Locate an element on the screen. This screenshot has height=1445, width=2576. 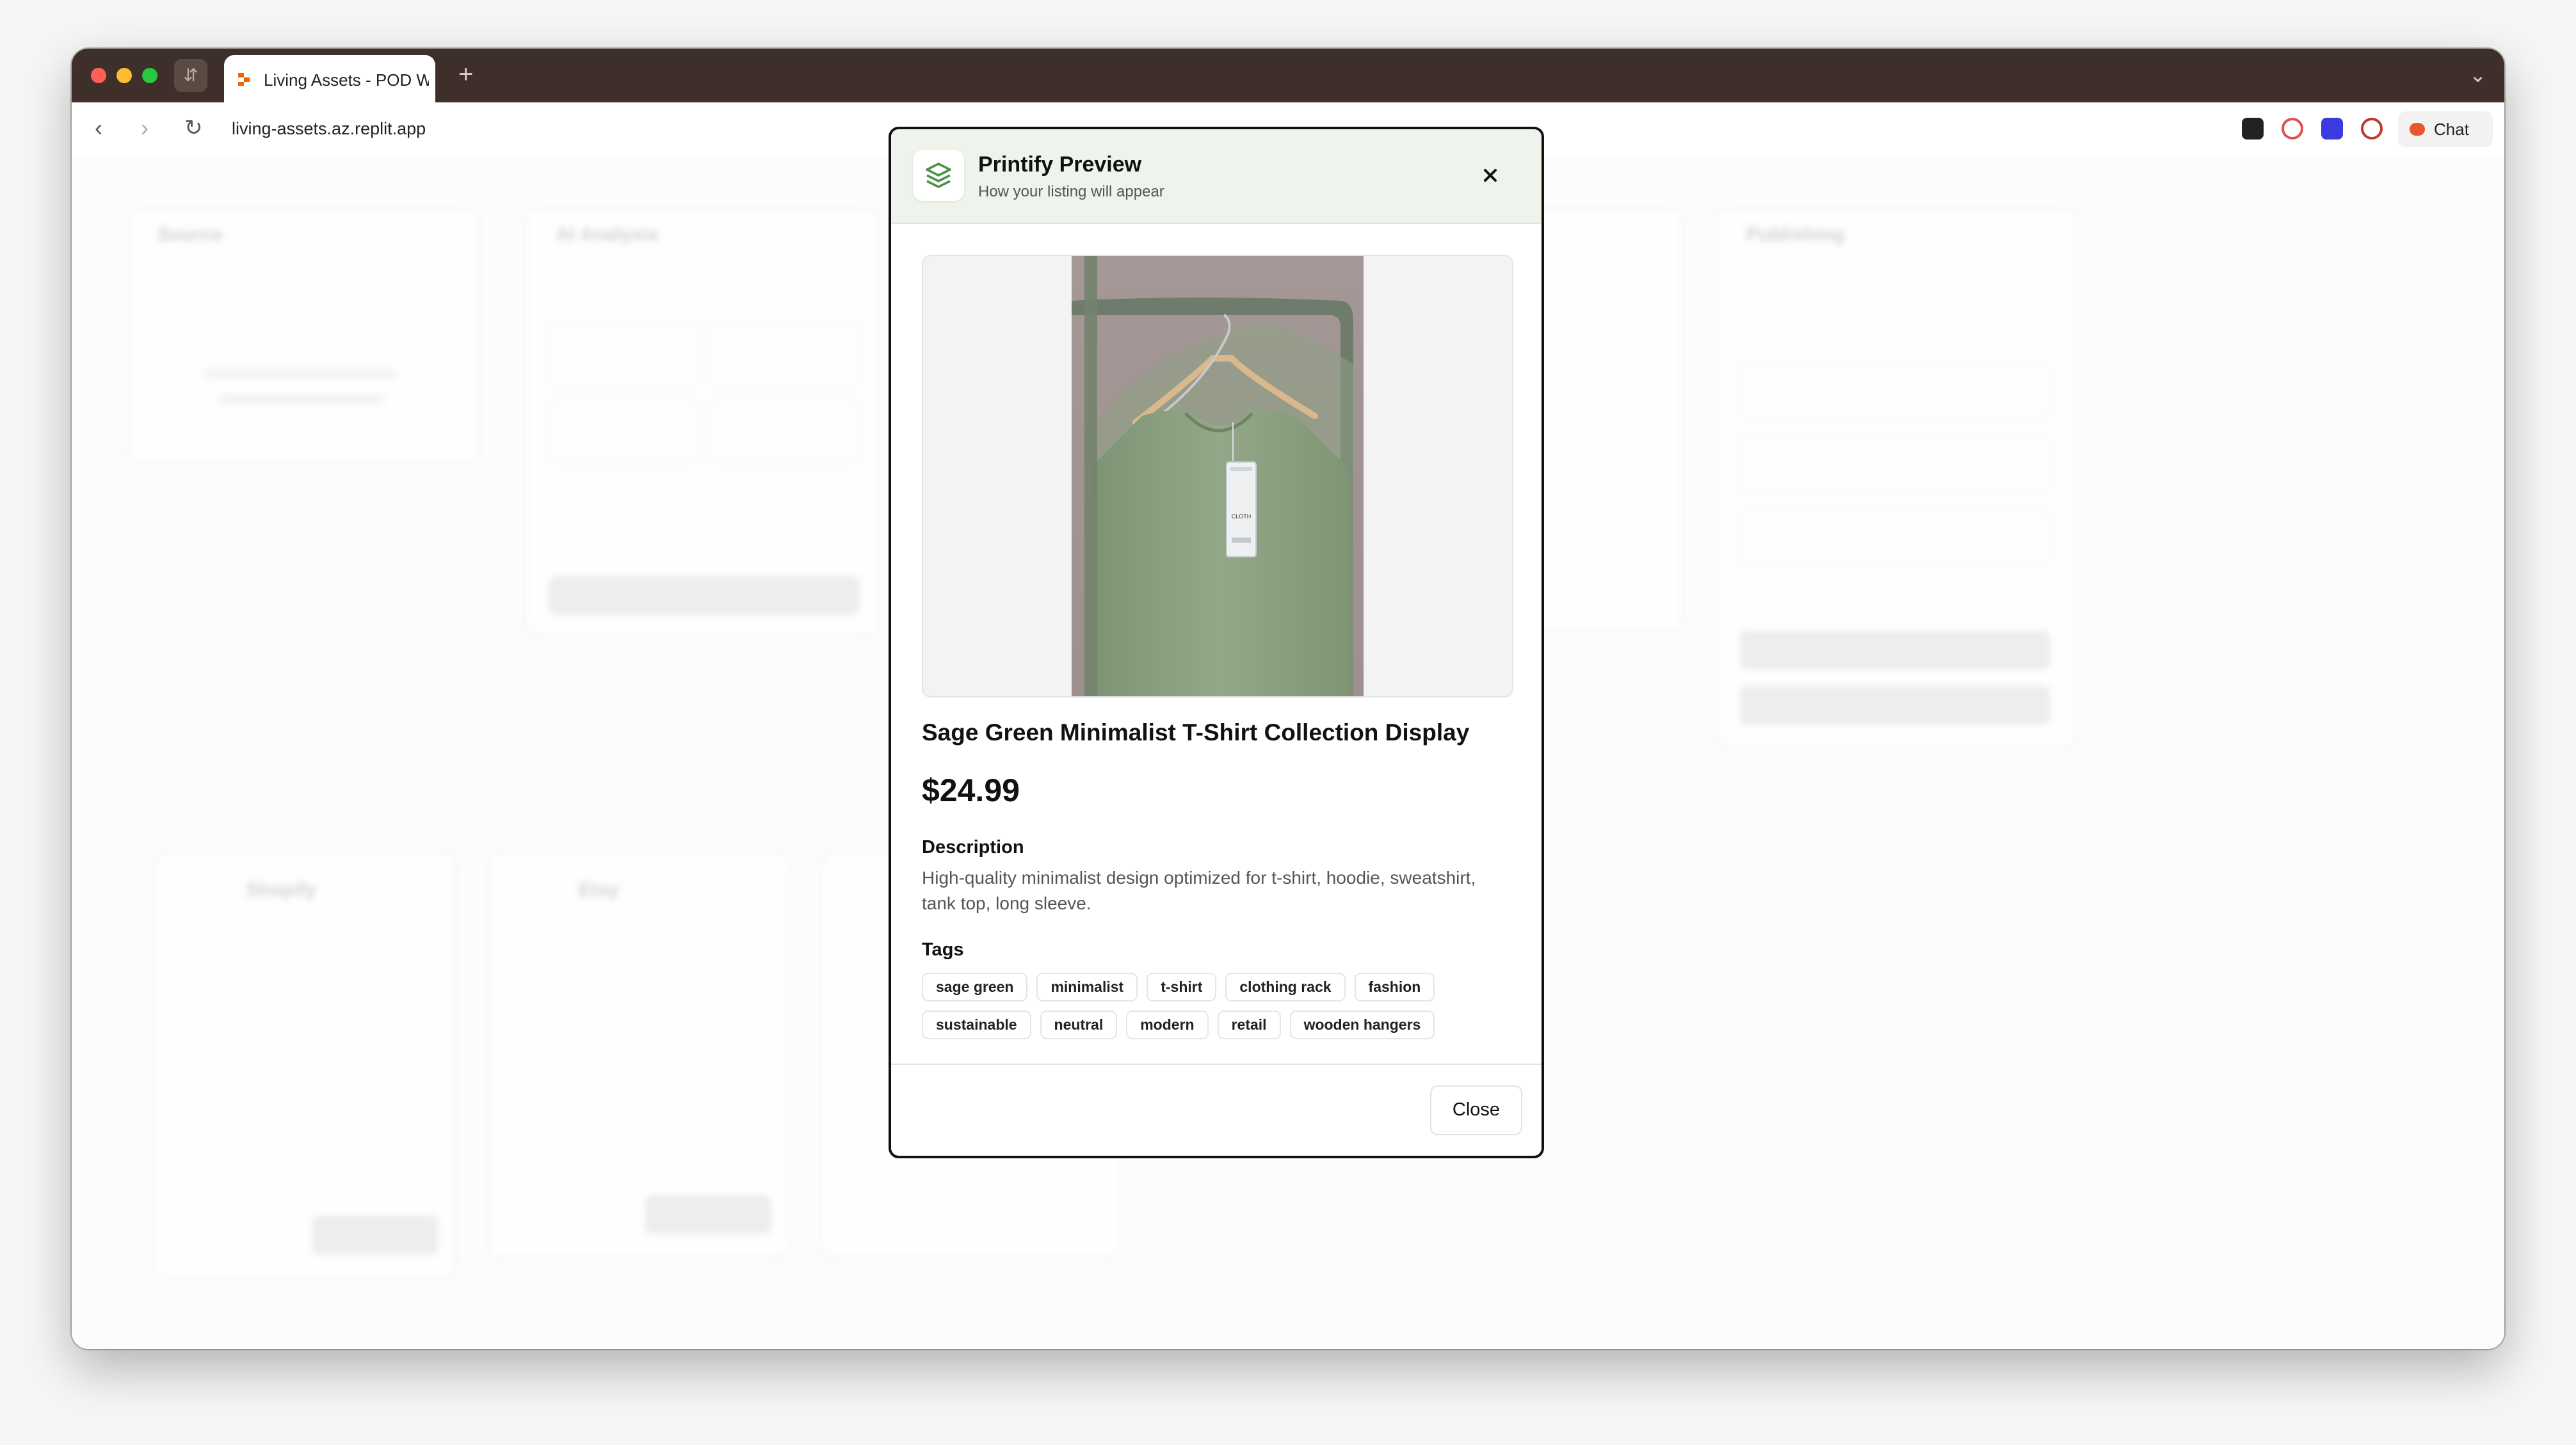
description-label: Description is located at coordinates (973, 847).